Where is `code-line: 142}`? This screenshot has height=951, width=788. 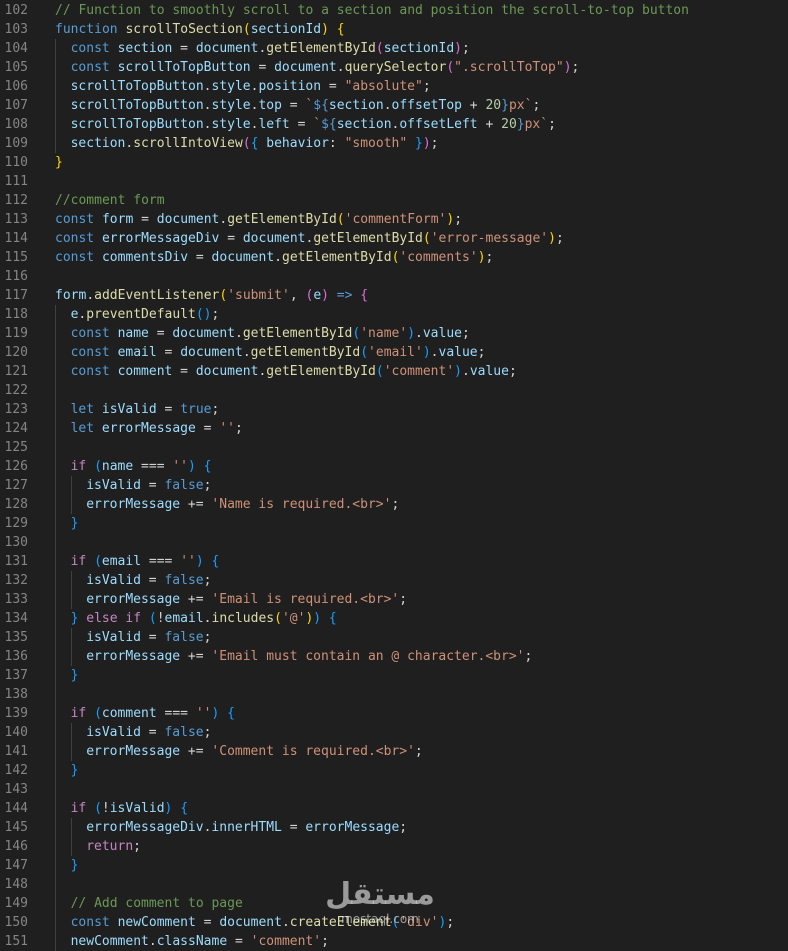
code-line: 142} is located at coordinates (394, 770).